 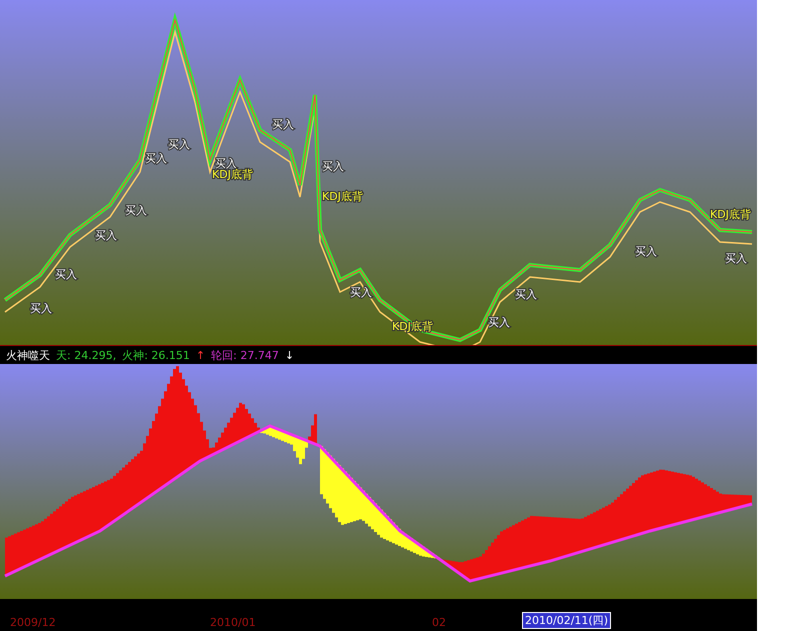 What do you see at coordinates (289, 355) in the screenshot?
I see `indicator-value: ↓` at bounding box center [289, 355].